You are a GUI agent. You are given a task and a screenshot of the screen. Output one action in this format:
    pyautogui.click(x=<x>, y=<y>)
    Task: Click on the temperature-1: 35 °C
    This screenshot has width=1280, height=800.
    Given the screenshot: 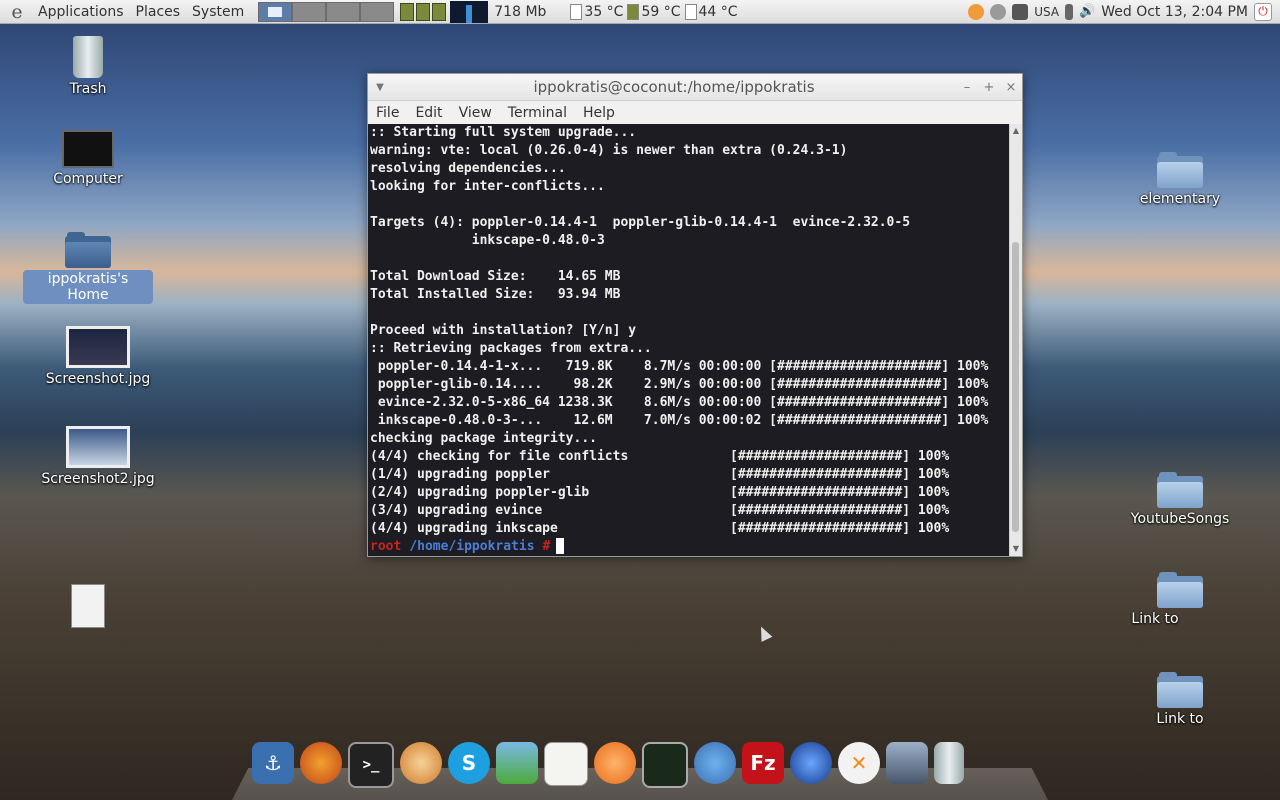 What is the action you would take?
    pyautogui.click(x=604, y=11)
    